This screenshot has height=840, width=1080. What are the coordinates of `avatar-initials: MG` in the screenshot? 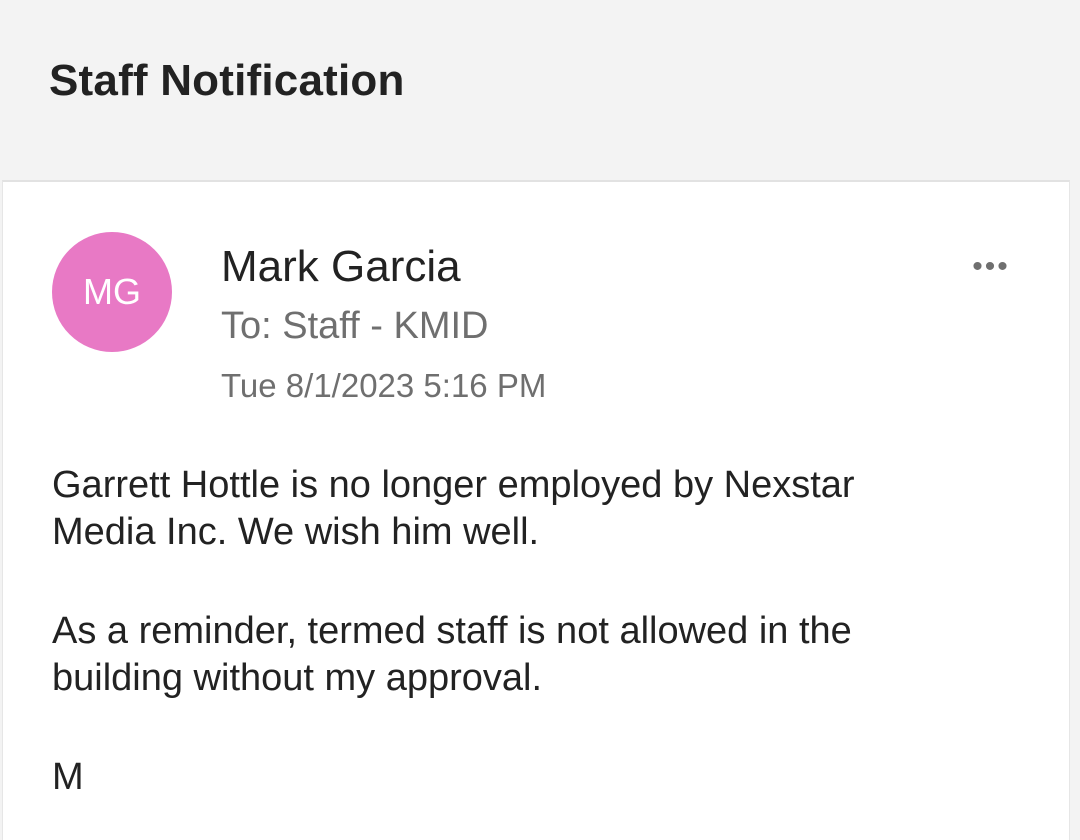 It's located at (112, 291).